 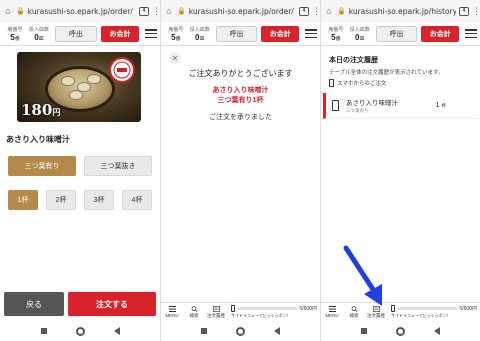 What do you see at coordinates (80, 200) in the screenshot?
I see `quantity-group: 1杯 2杯 3杯 4杯` at bounding box center [80, 200].